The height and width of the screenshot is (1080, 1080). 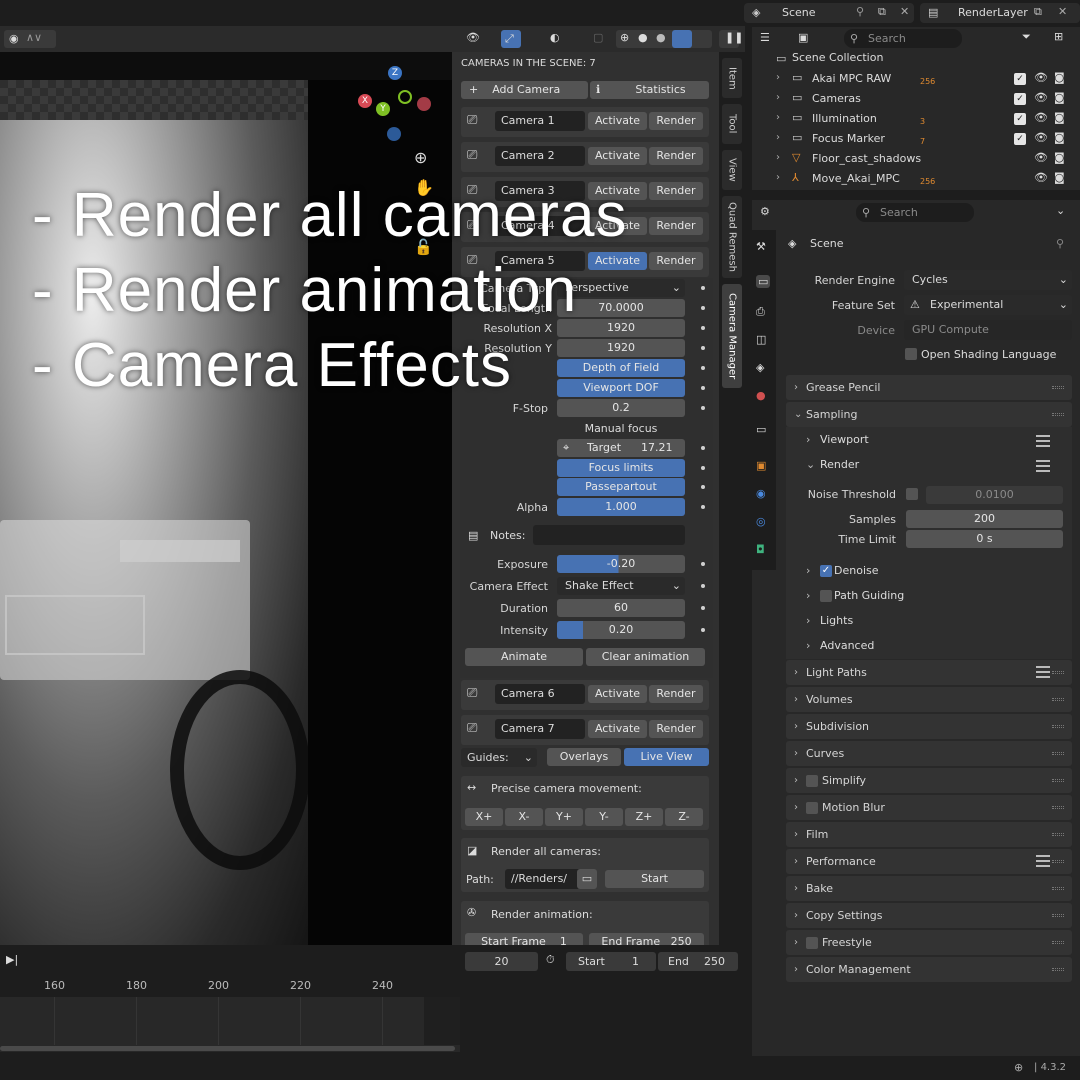 I want to click on z-axis-icon: Z, so click(x=395, y=73).